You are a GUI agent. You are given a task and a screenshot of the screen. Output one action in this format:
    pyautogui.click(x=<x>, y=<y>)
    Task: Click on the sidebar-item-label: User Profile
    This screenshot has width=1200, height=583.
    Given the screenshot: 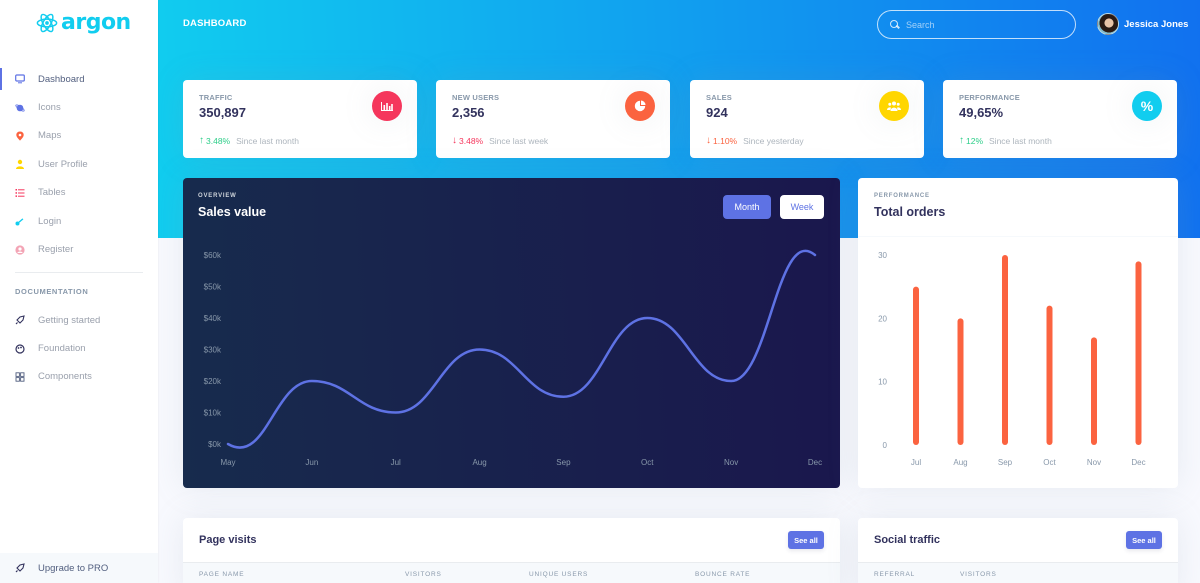 What is the action you would take?
    pyautogui.click(x=63, y=164)
    